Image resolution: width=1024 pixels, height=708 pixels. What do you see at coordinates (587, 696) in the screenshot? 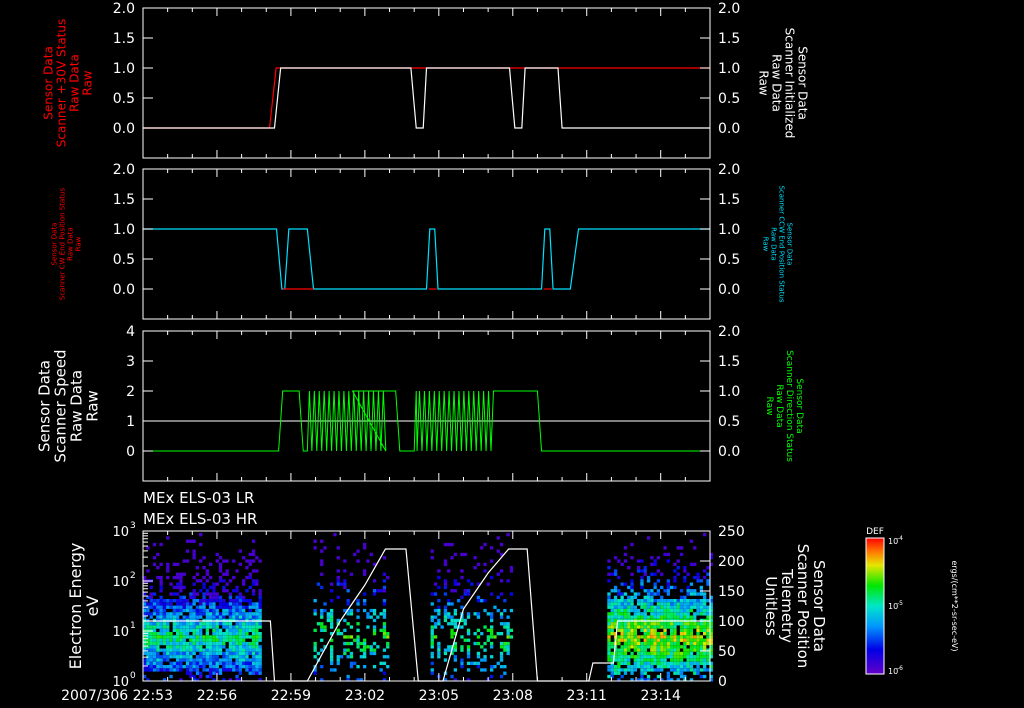
I see `x-tick-label: 23:11` at bounding box center [587, 696].